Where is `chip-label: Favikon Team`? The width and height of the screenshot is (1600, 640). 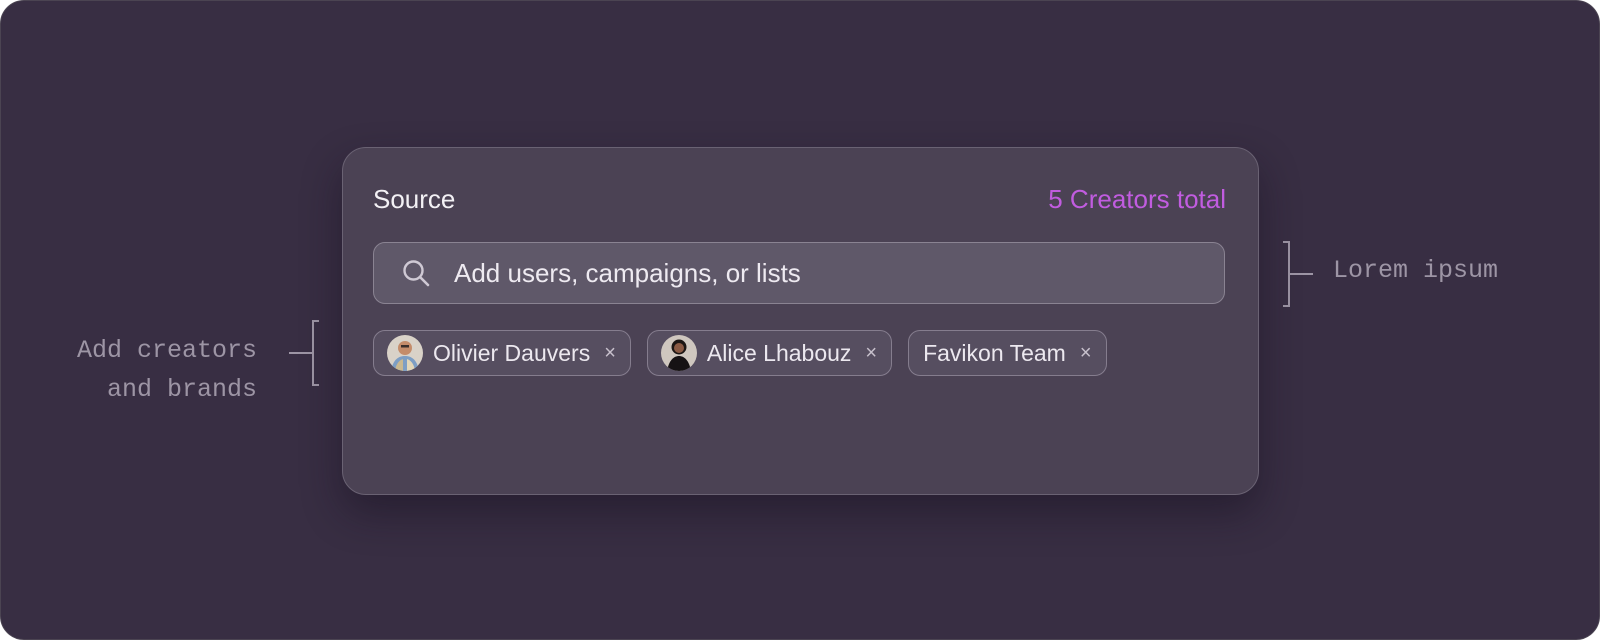
chip-label: Favikon Team is located at coordinates (994, 352).